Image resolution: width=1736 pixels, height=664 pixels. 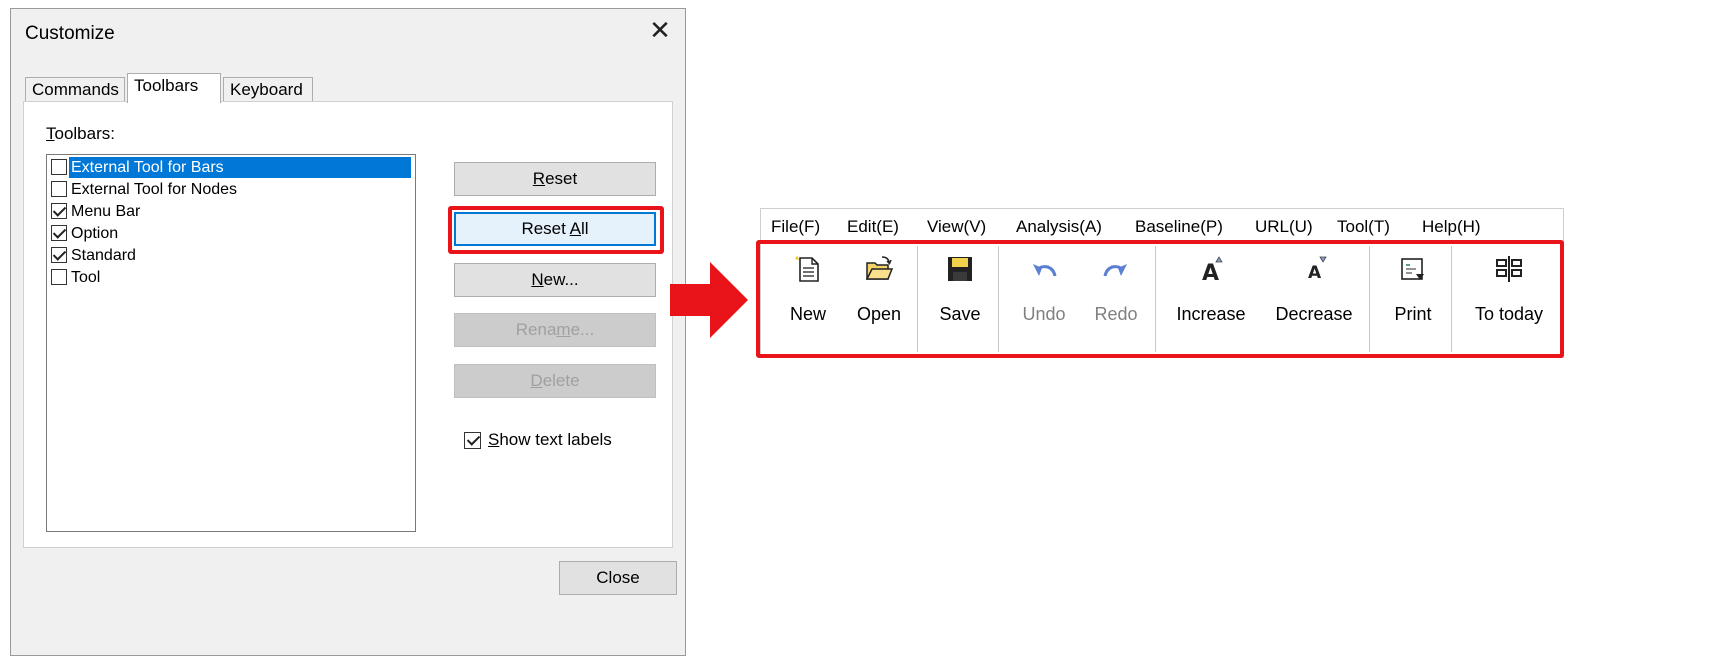 What do you see at coordinates (240, 167) in the screenshot?
I see `list-item-label: External Tool for Bars` at bounding box center [240, 167].